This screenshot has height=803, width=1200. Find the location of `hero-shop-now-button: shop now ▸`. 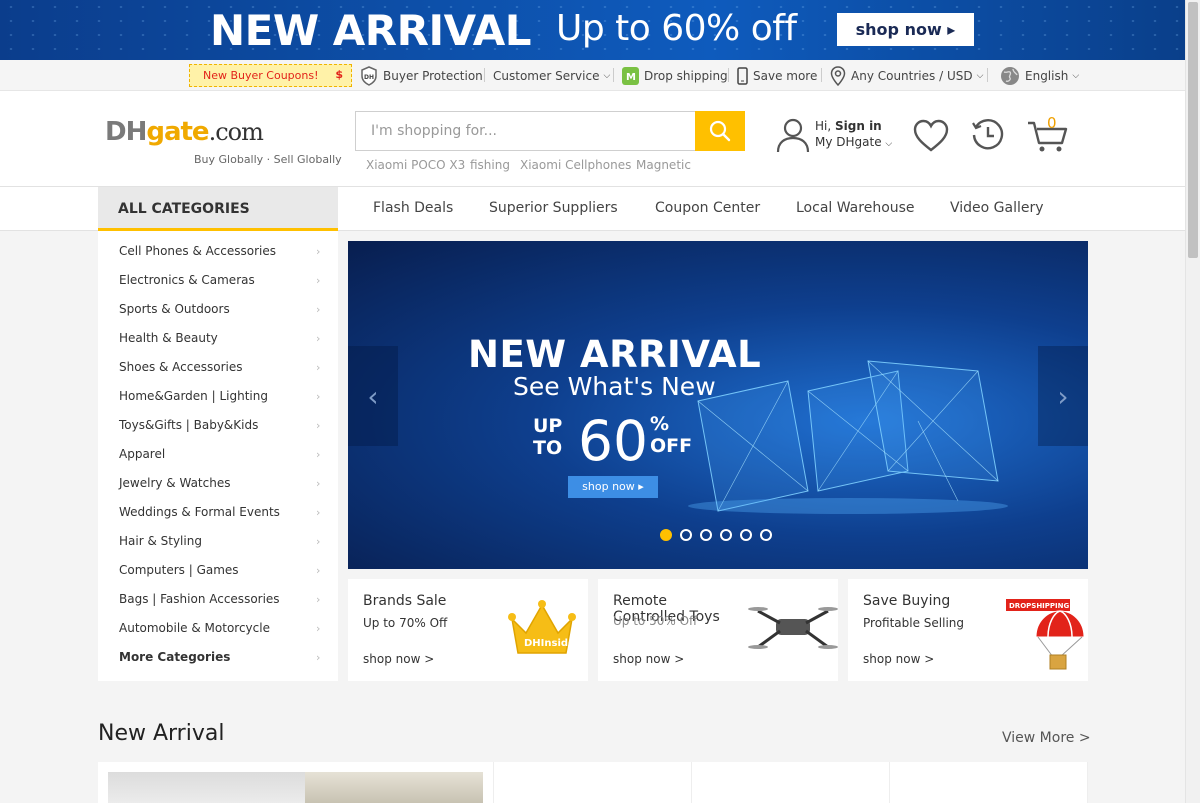

hero-shop-now-button: shop now ▸ is located at coordinates (613, 487).